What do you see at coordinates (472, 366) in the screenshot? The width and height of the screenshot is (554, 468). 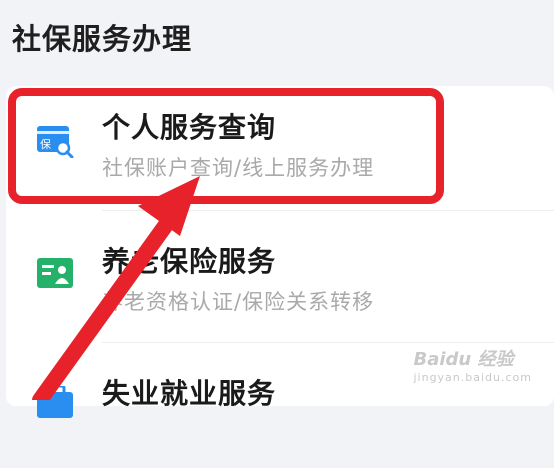 I see `baidu-watermark: Baidu 经验 jingyan.baidu.com` at bounding box center [472, 366].